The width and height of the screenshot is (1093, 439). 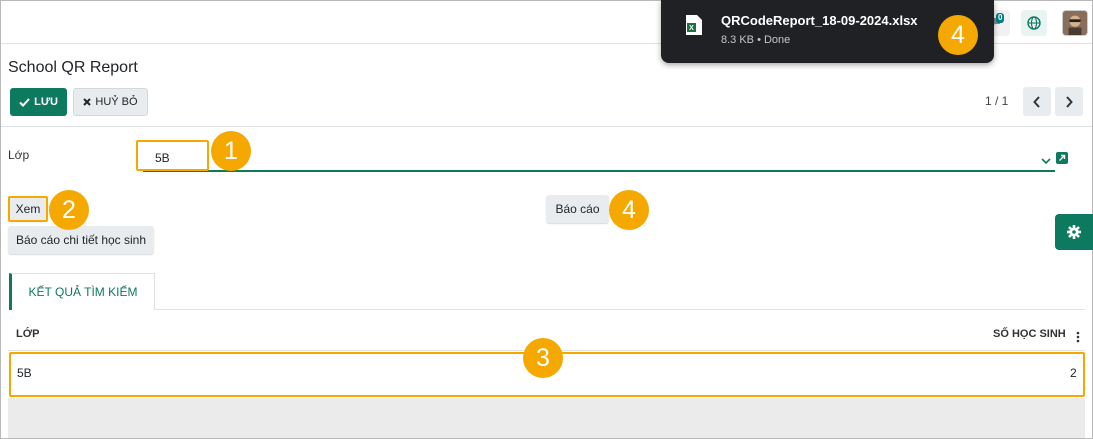 I want to click on website-globe-icon, so click(x=1034, y=23).